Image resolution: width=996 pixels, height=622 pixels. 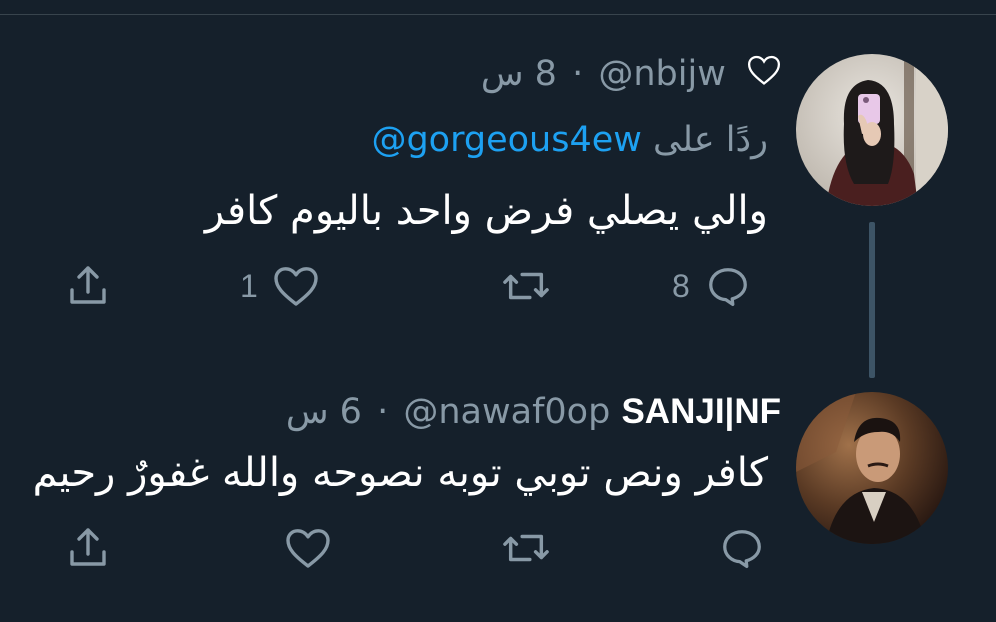 What do you see at coordinates (498, 548) in the screenshot?
I see `tweet-actions` at bounding box center [498, 548].